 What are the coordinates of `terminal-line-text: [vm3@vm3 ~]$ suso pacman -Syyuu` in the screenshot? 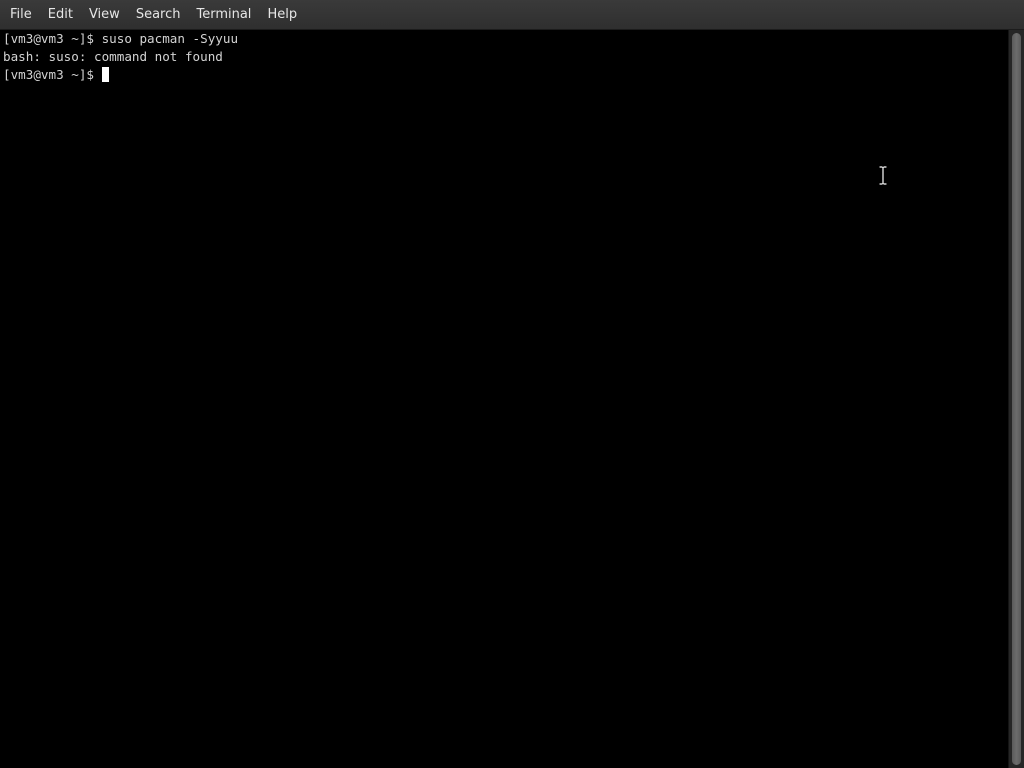 It's located at (121, 38).